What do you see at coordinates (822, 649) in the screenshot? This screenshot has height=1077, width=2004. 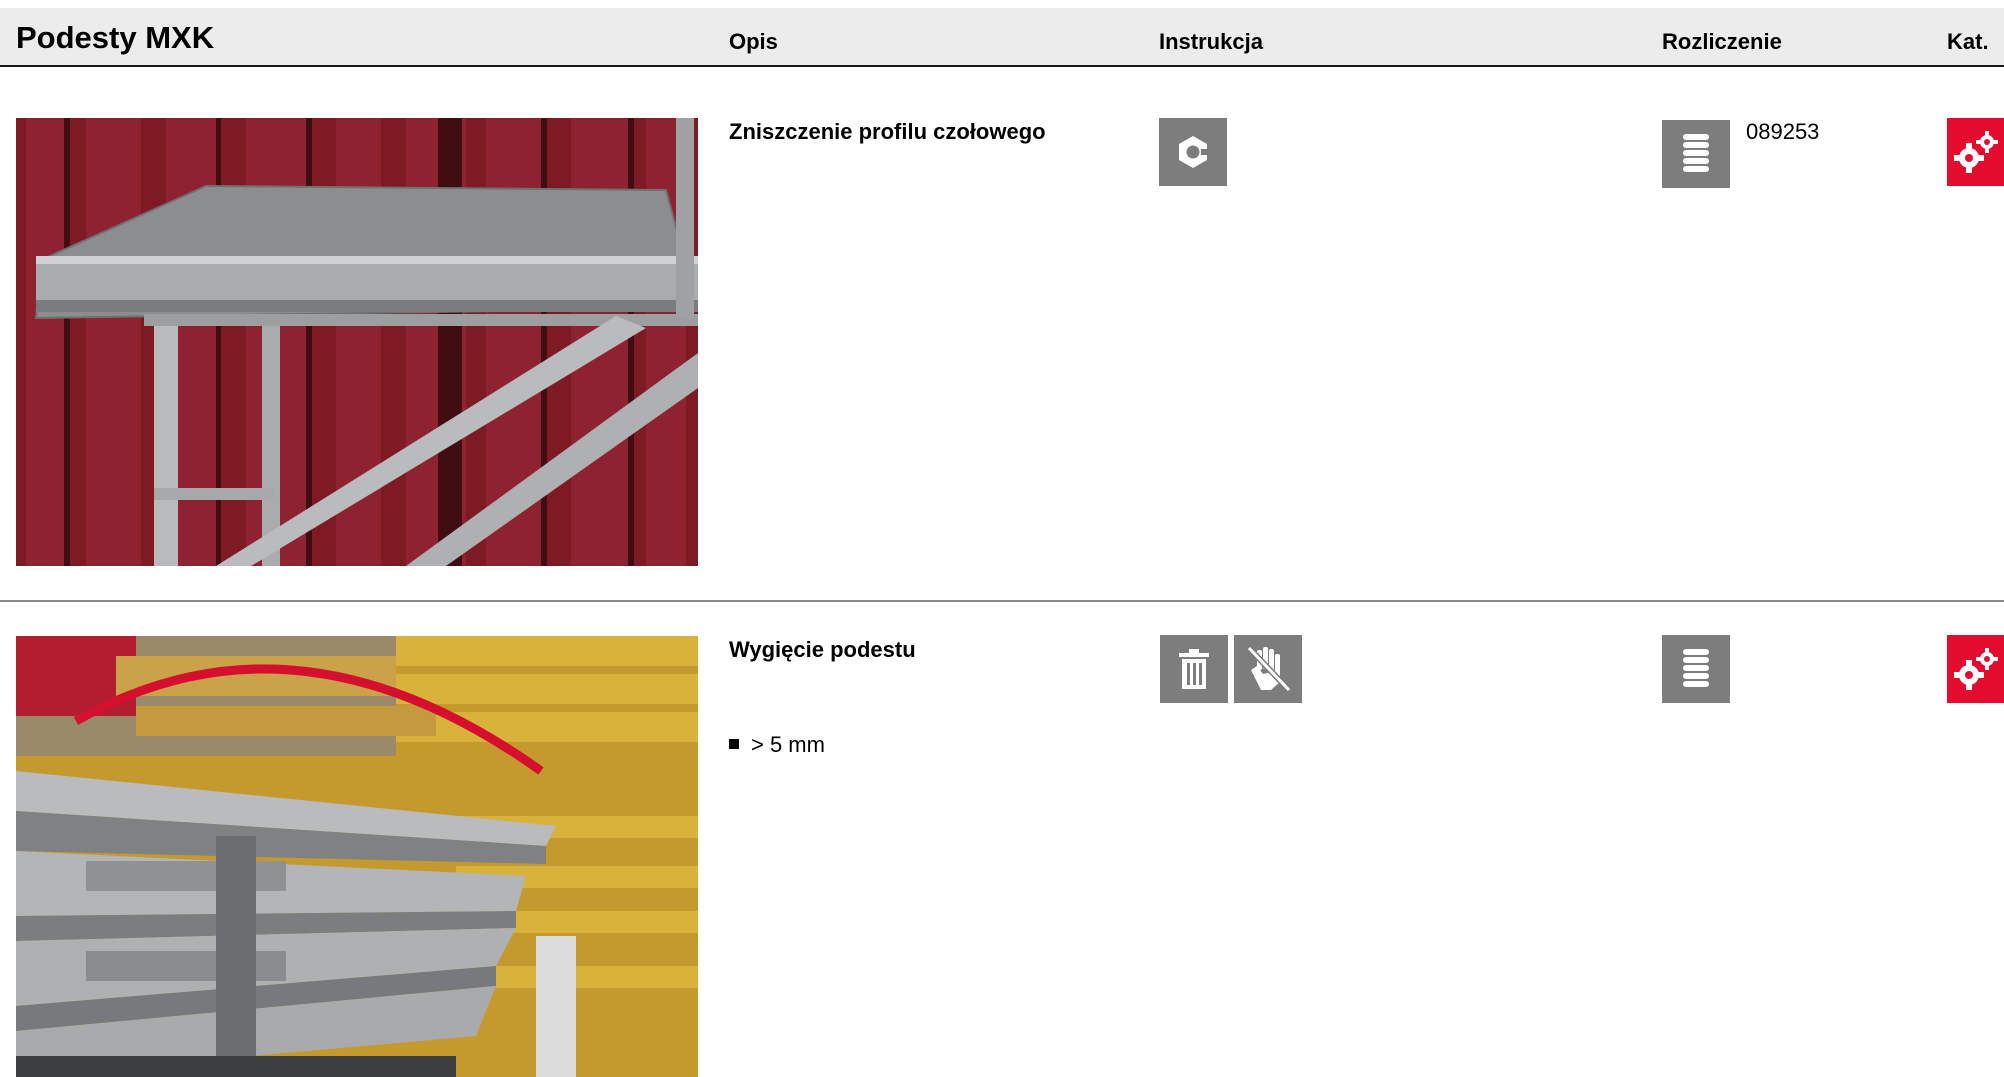 I see `row-description: Wygięcie podestu` at bounding box center [822, 649].